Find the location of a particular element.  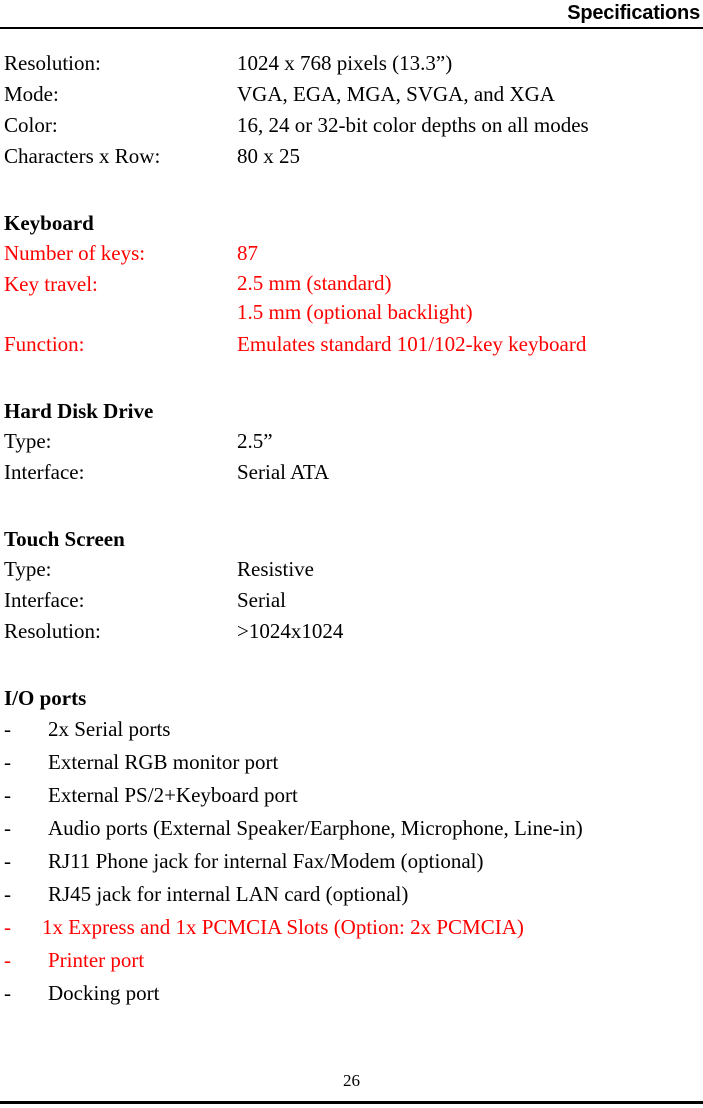

spec-row: Number of keys: 87 is located at coordinates (352, 253).